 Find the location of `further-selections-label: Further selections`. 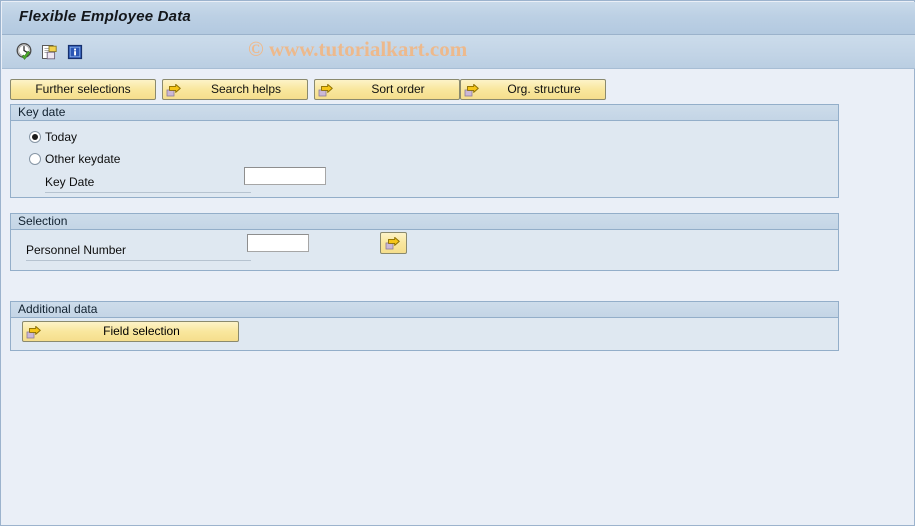

further-selections-label: Further selections is located at coordinates (83, 89).